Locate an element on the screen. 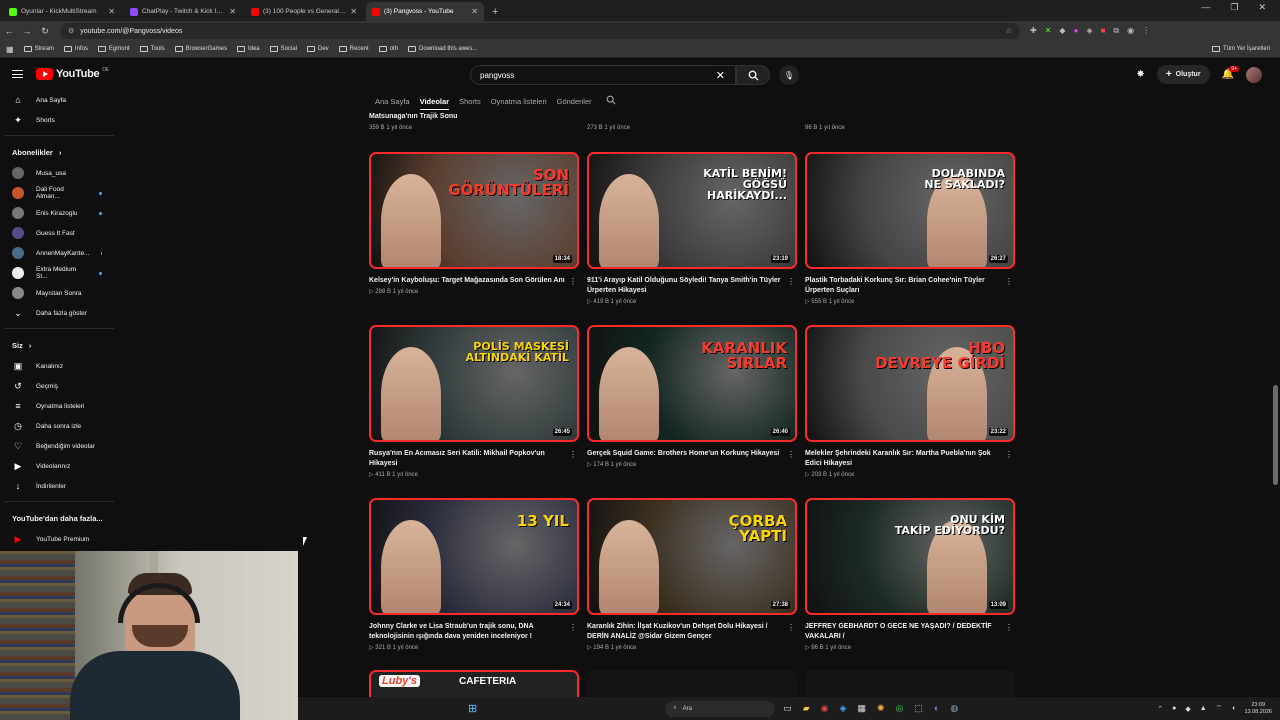  tab-ana-sayfa: Ana Sayfa is located at coordinates (392, 101).